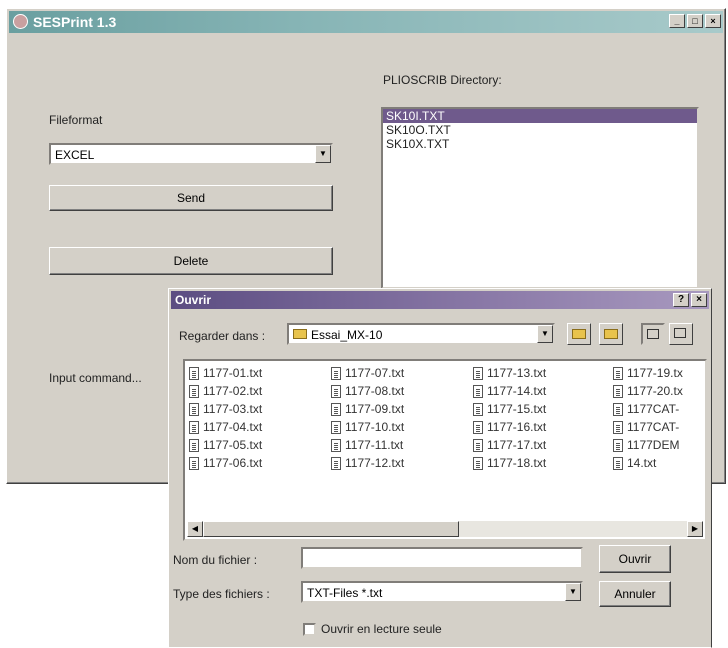  I want to click on list-item: 1177-12.txt, so click(367, 464).